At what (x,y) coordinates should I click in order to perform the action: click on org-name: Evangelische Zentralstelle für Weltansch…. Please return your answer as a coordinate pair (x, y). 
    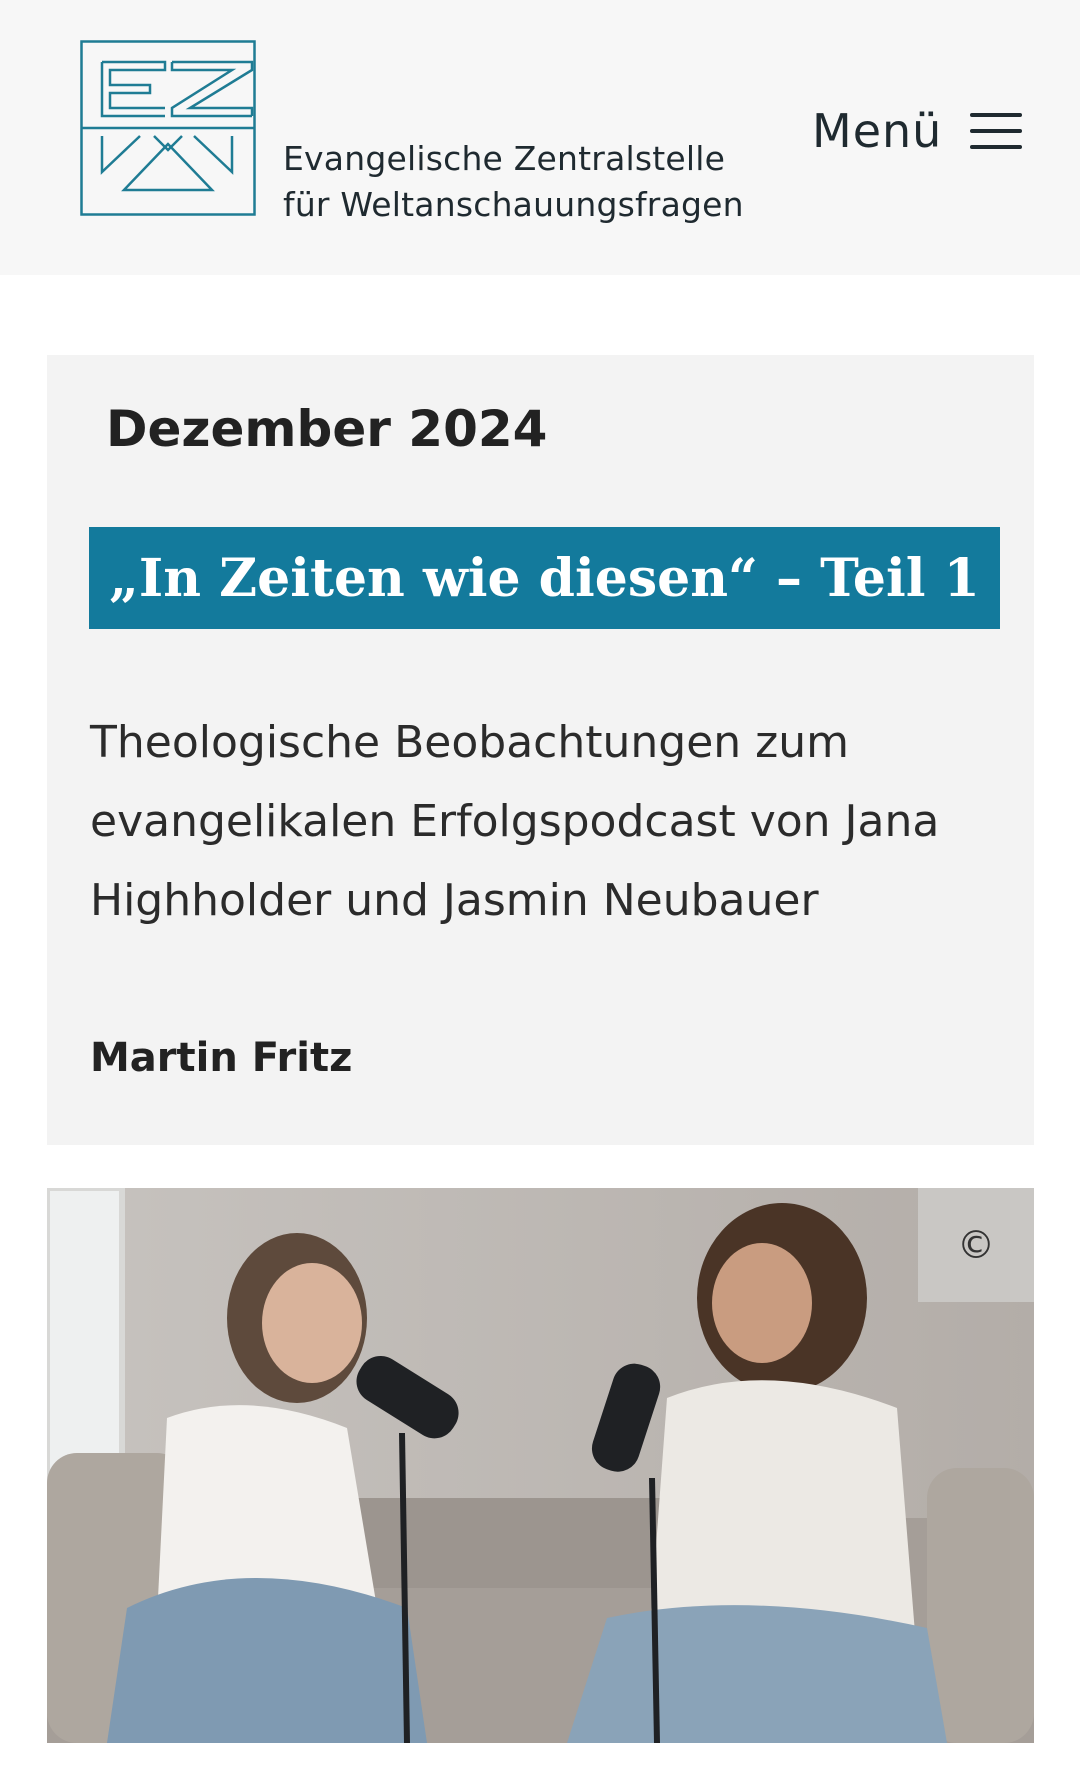
    Looking at the image, I should click on (513, 182).